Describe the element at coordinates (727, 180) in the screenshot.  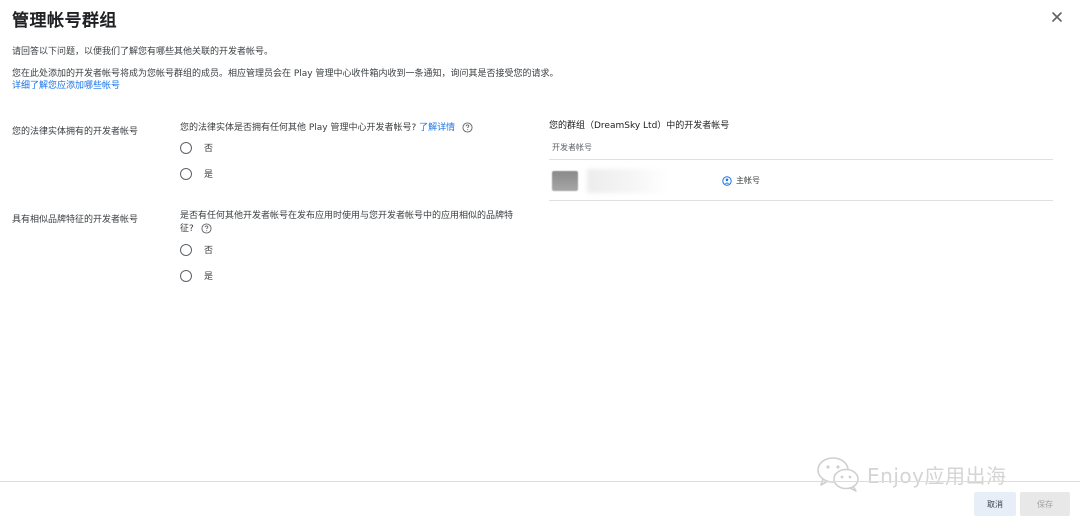
I see `primary-account-icon` at that location.